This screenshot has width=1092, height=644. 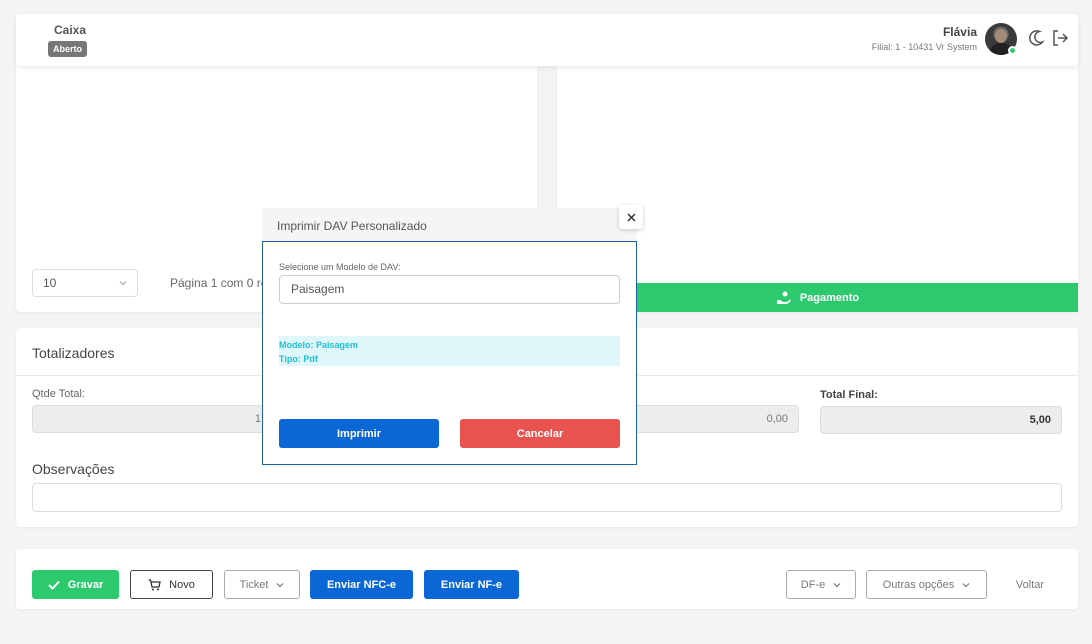 What do you see at coordinates (449, 224) in the screenshot?
I see `modal-header: Imprimir DAV Personalizado` at bounding box center [449, 224].